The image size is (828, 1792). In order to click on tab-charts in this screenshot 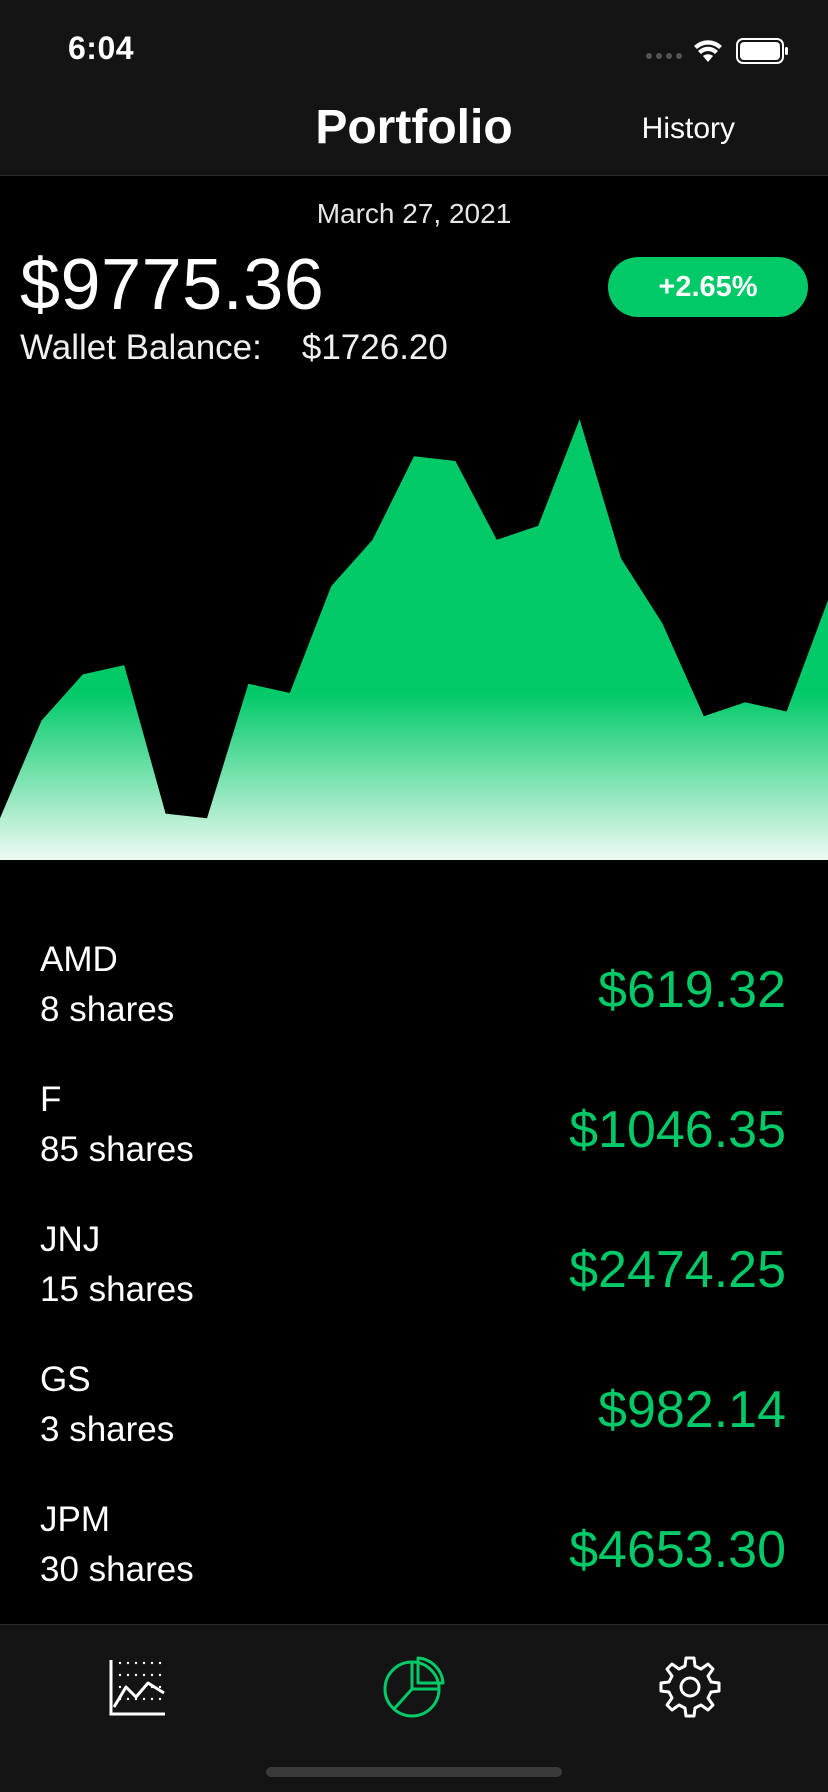, I will do `click(138, 1687)`.